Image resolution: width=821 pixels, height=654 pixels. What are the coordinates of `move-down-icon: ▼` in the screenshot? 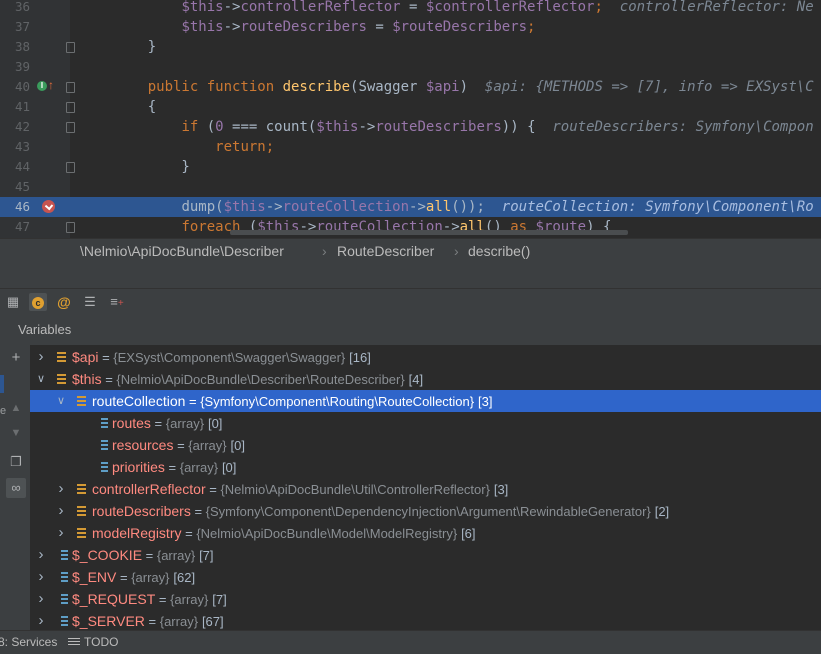 It's located at (16, 433).